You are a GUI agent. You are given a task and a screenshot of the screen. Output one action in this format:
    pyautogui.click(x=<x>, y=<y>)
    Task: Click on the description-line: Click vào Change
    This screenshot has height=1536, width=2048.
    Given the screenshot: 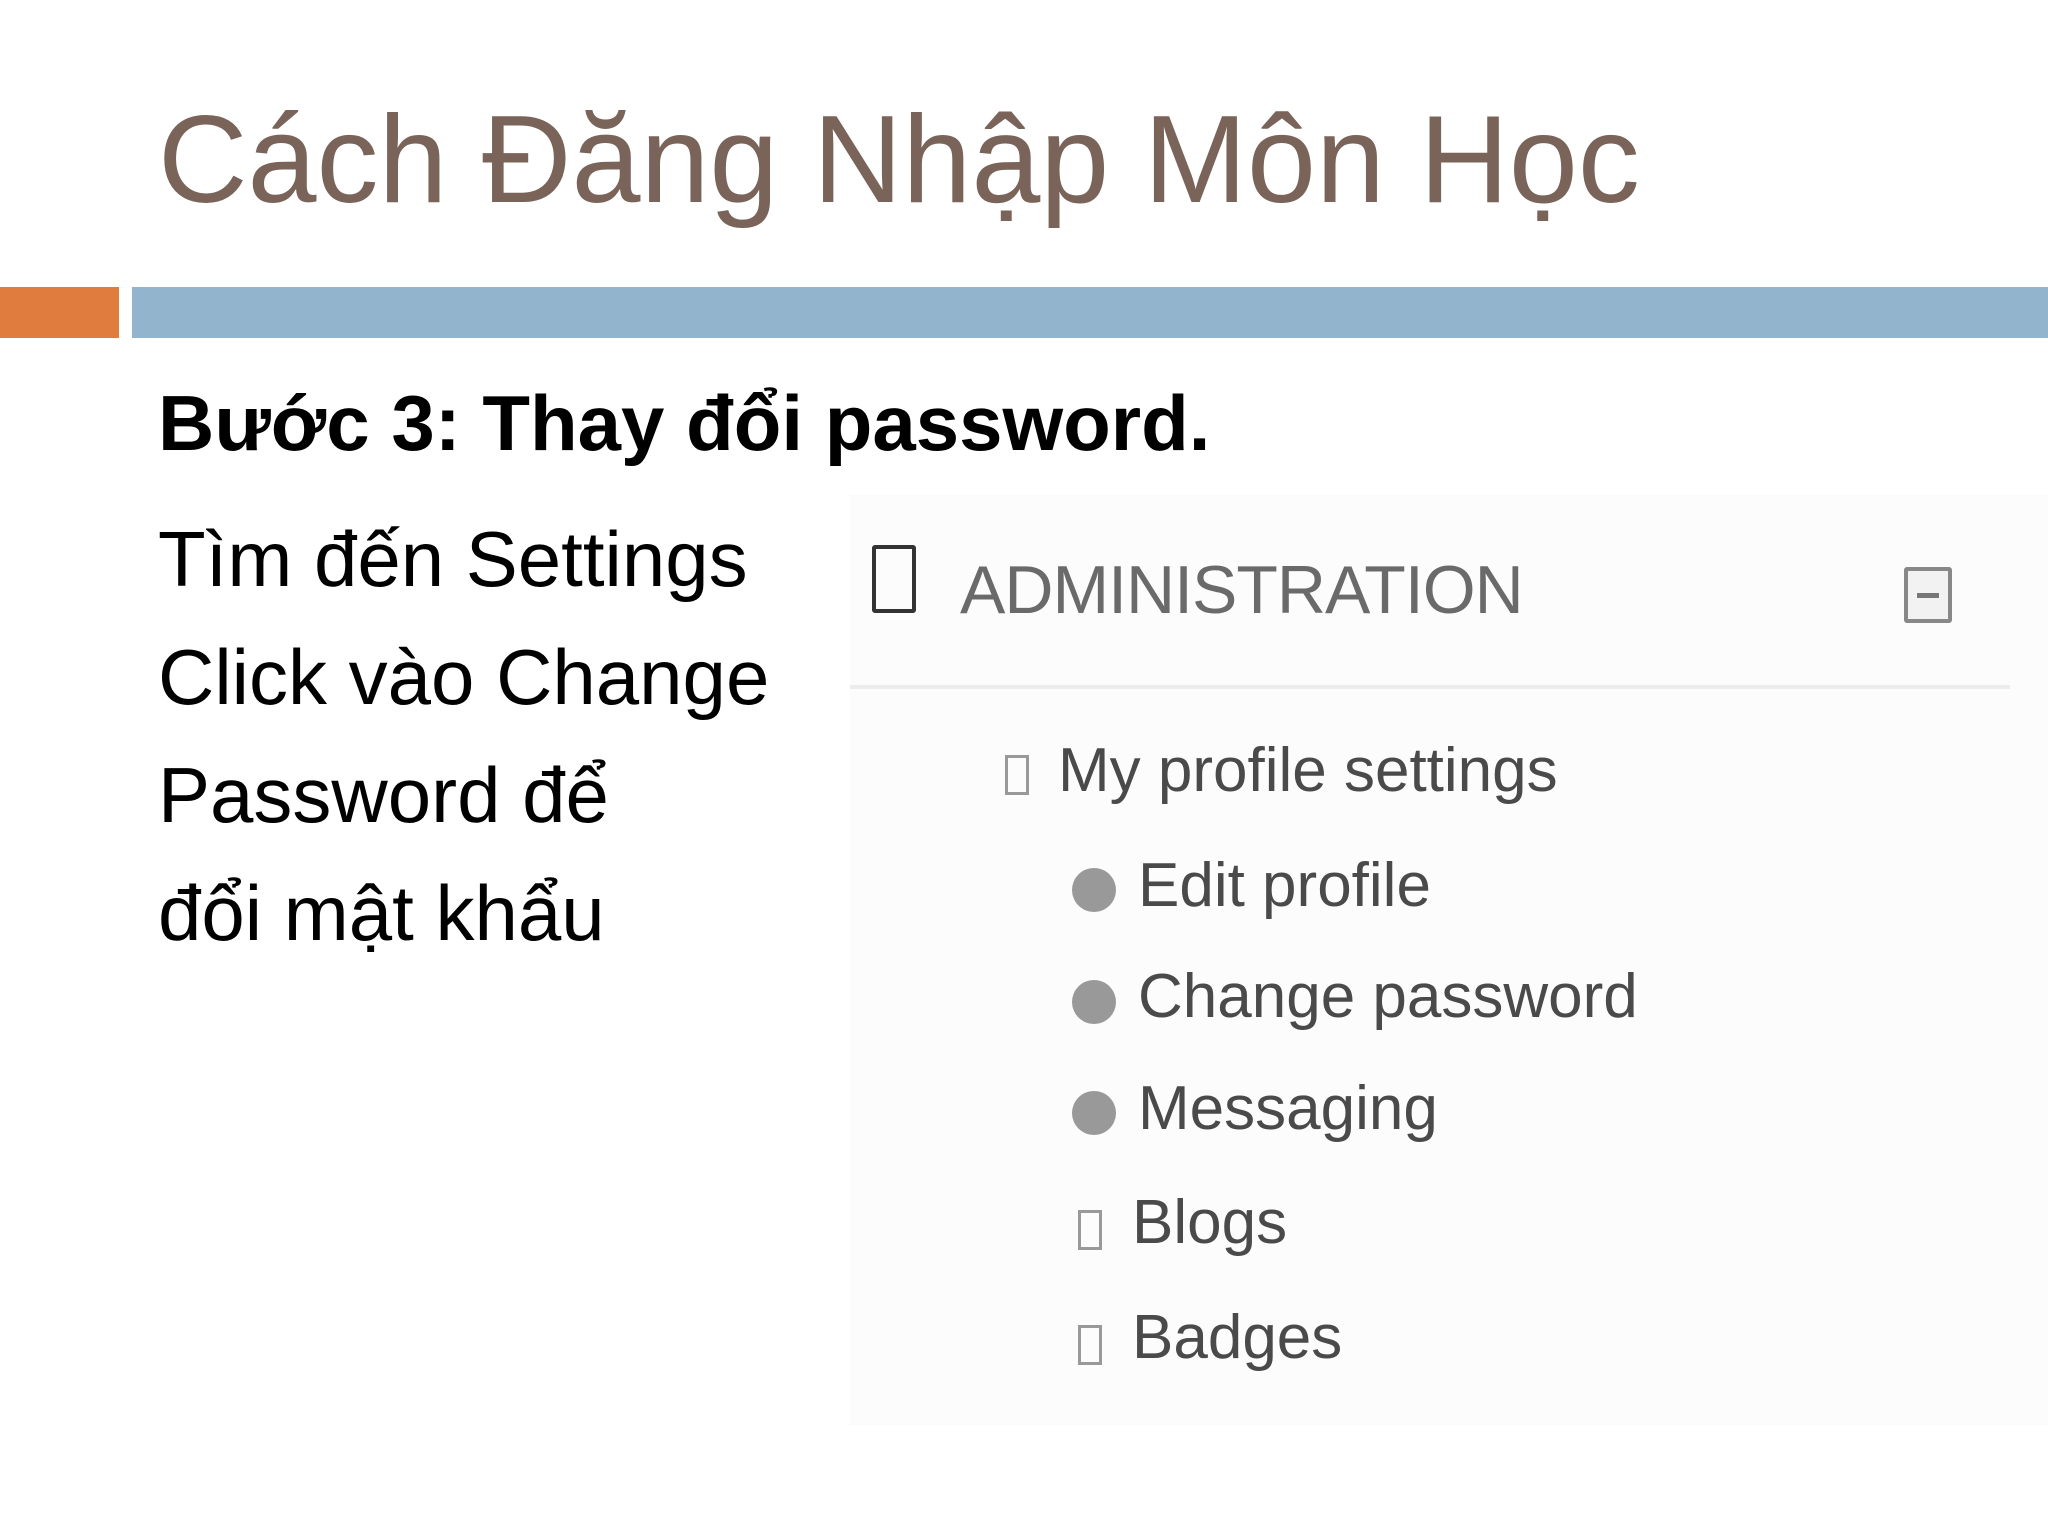 What is the action you would take?
    pyautogui.click(x=464, y=677)
    